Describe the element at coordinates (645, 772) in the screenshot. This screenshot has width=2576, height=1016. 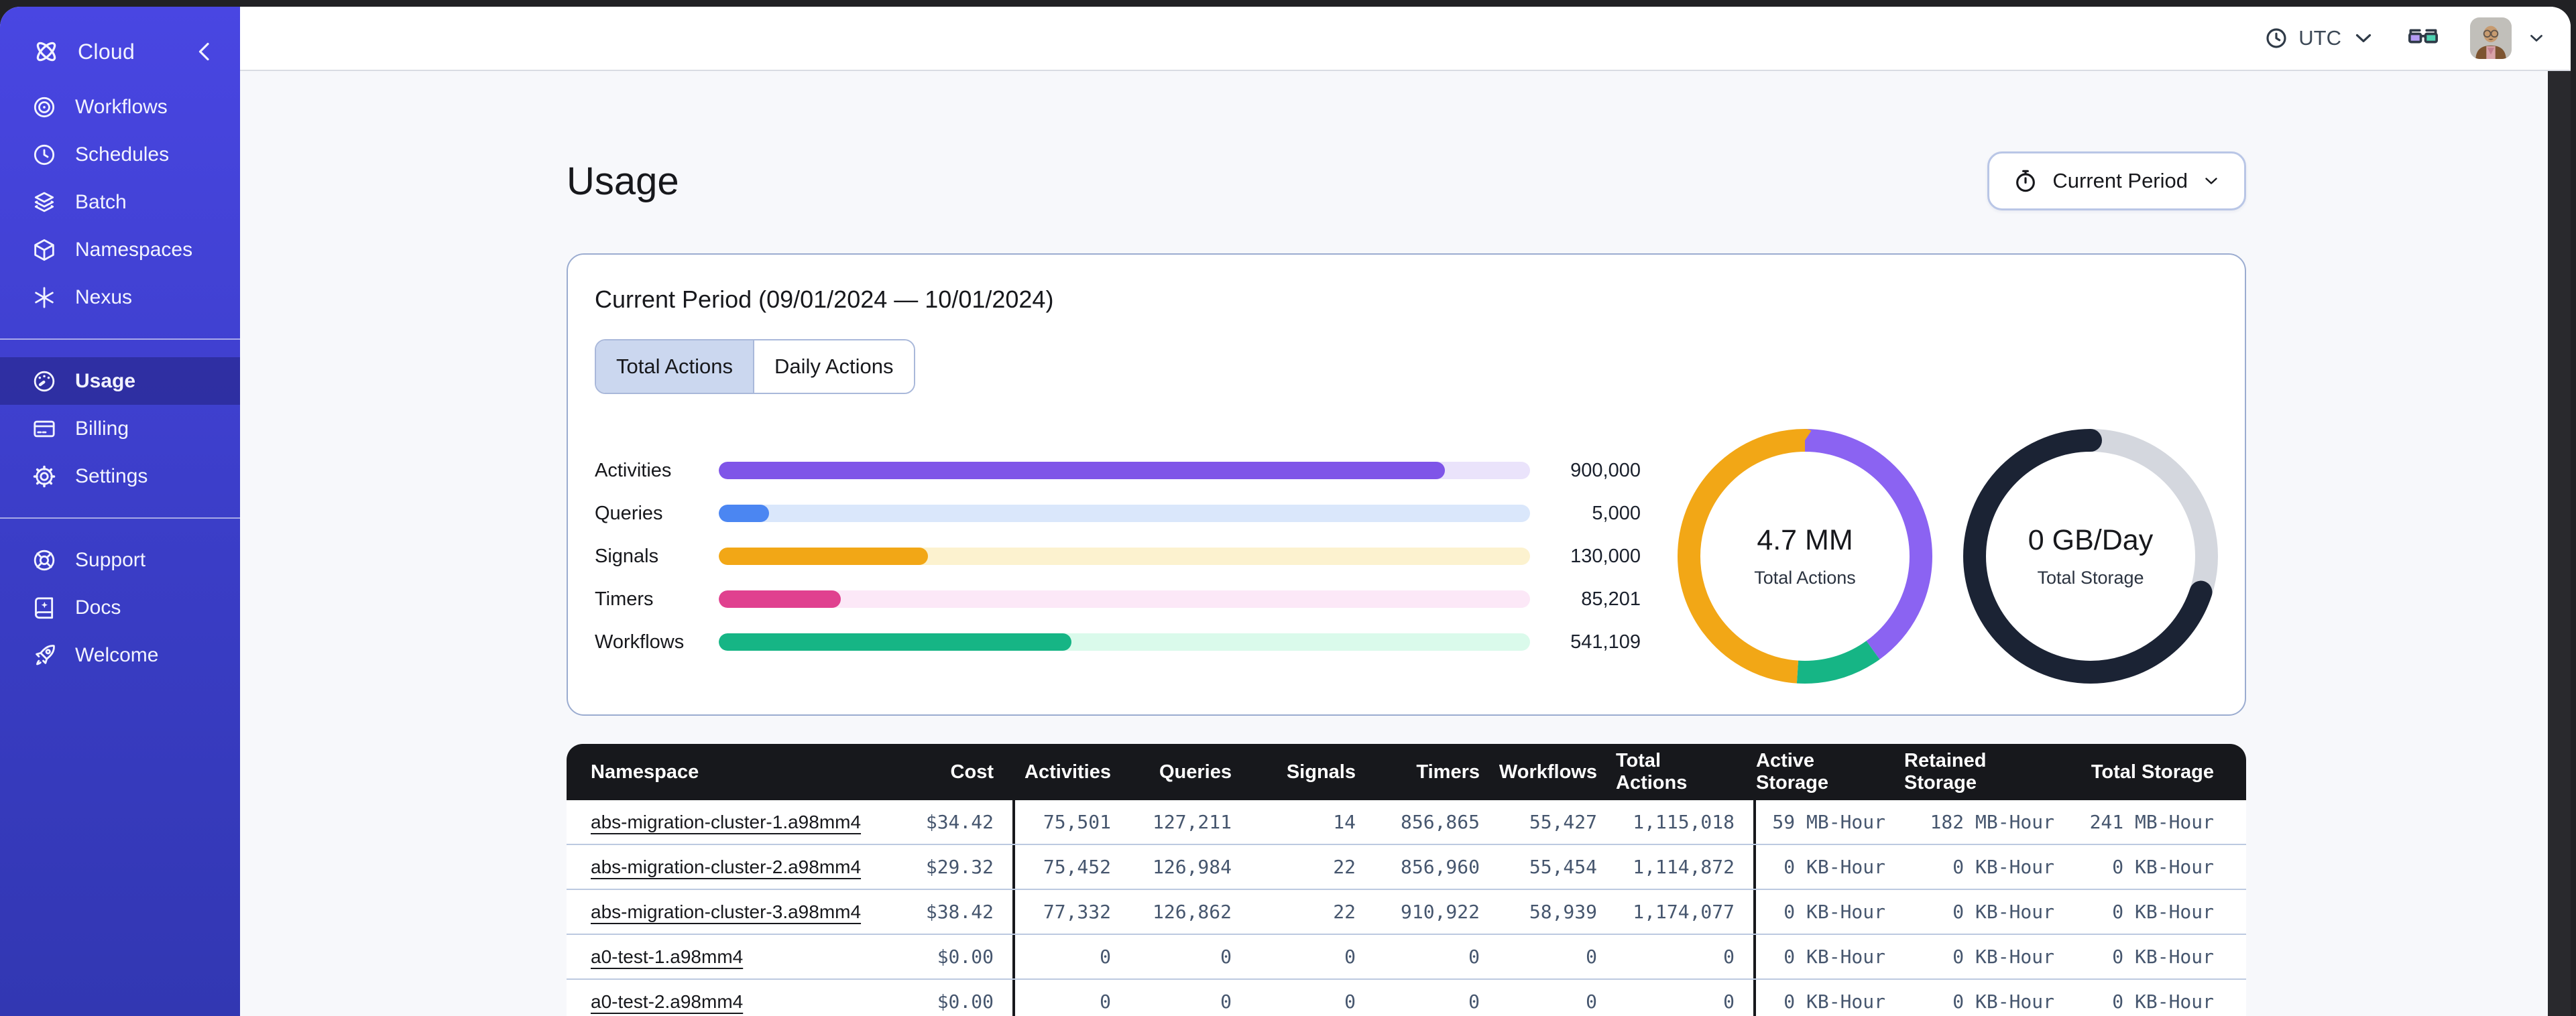
I see `column-header-namespace: Namespace` at that location.